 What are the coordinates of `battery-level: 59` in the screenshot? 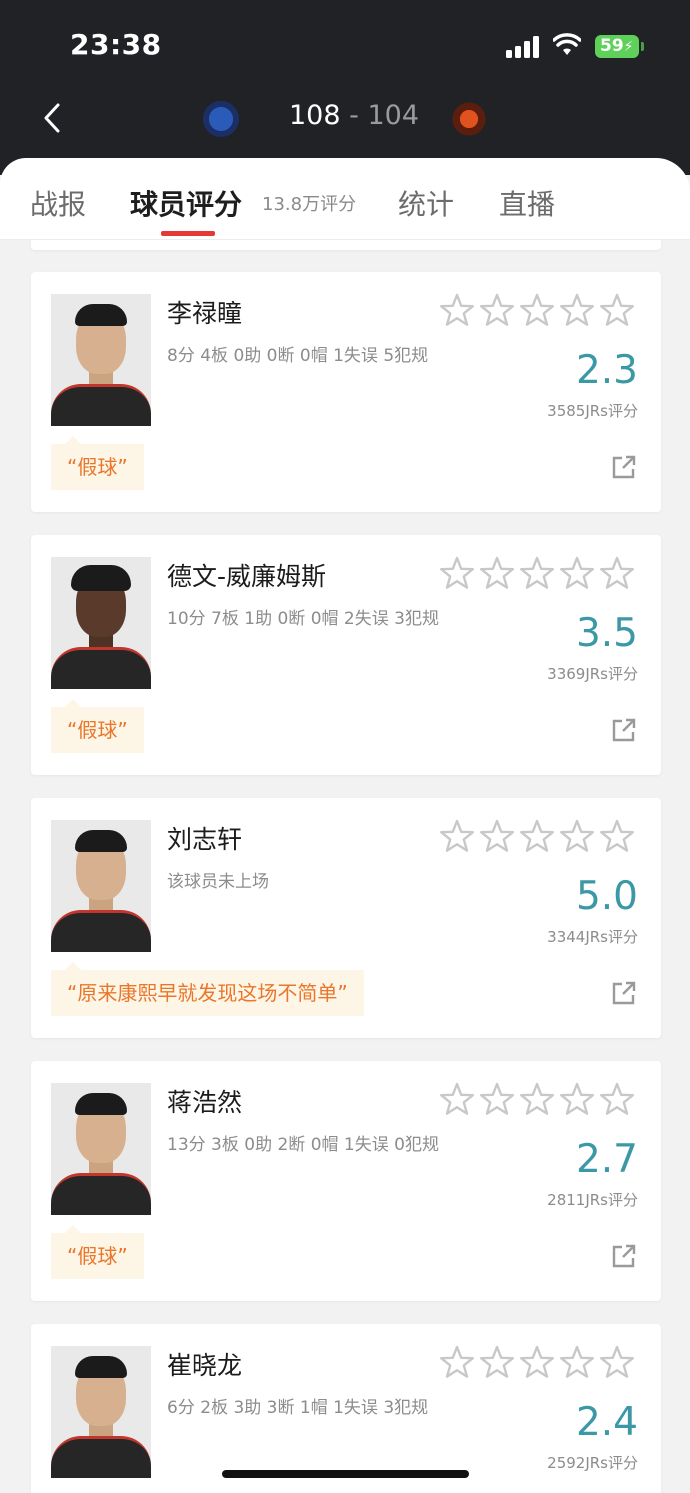 It's located at (612, 46).